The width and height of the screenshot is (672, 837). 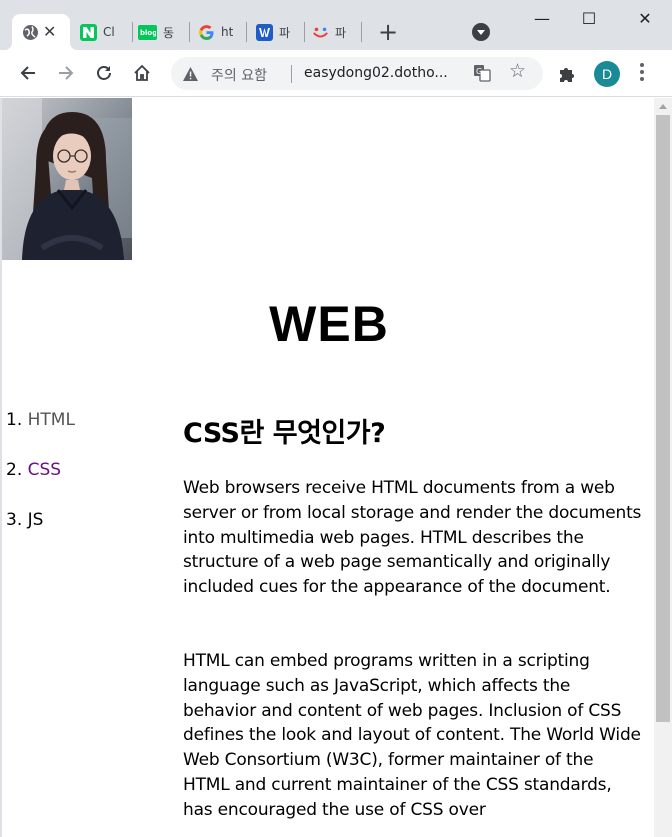 I want to click on nav-link-js: JS, so click(x=36, y=520).